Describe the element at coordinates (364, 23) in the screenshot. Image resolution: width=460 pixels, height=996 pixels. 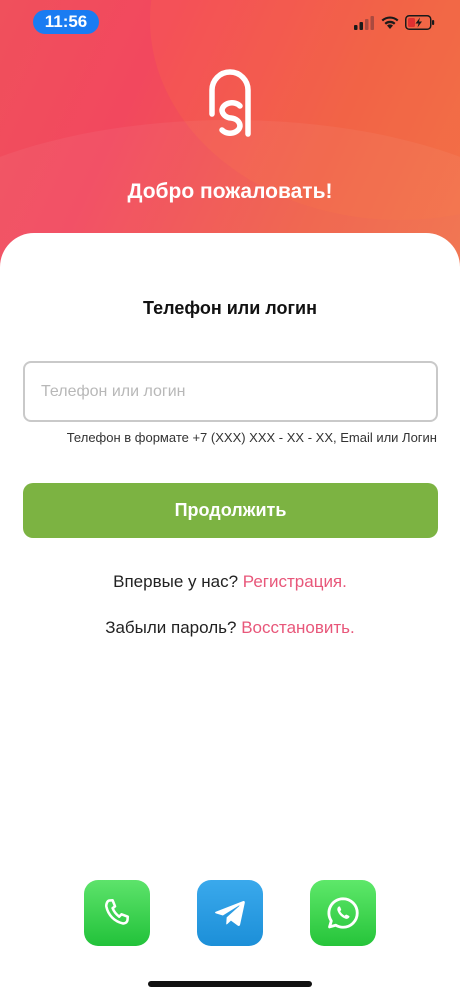
I see `cellular-signal-icon` at that location.